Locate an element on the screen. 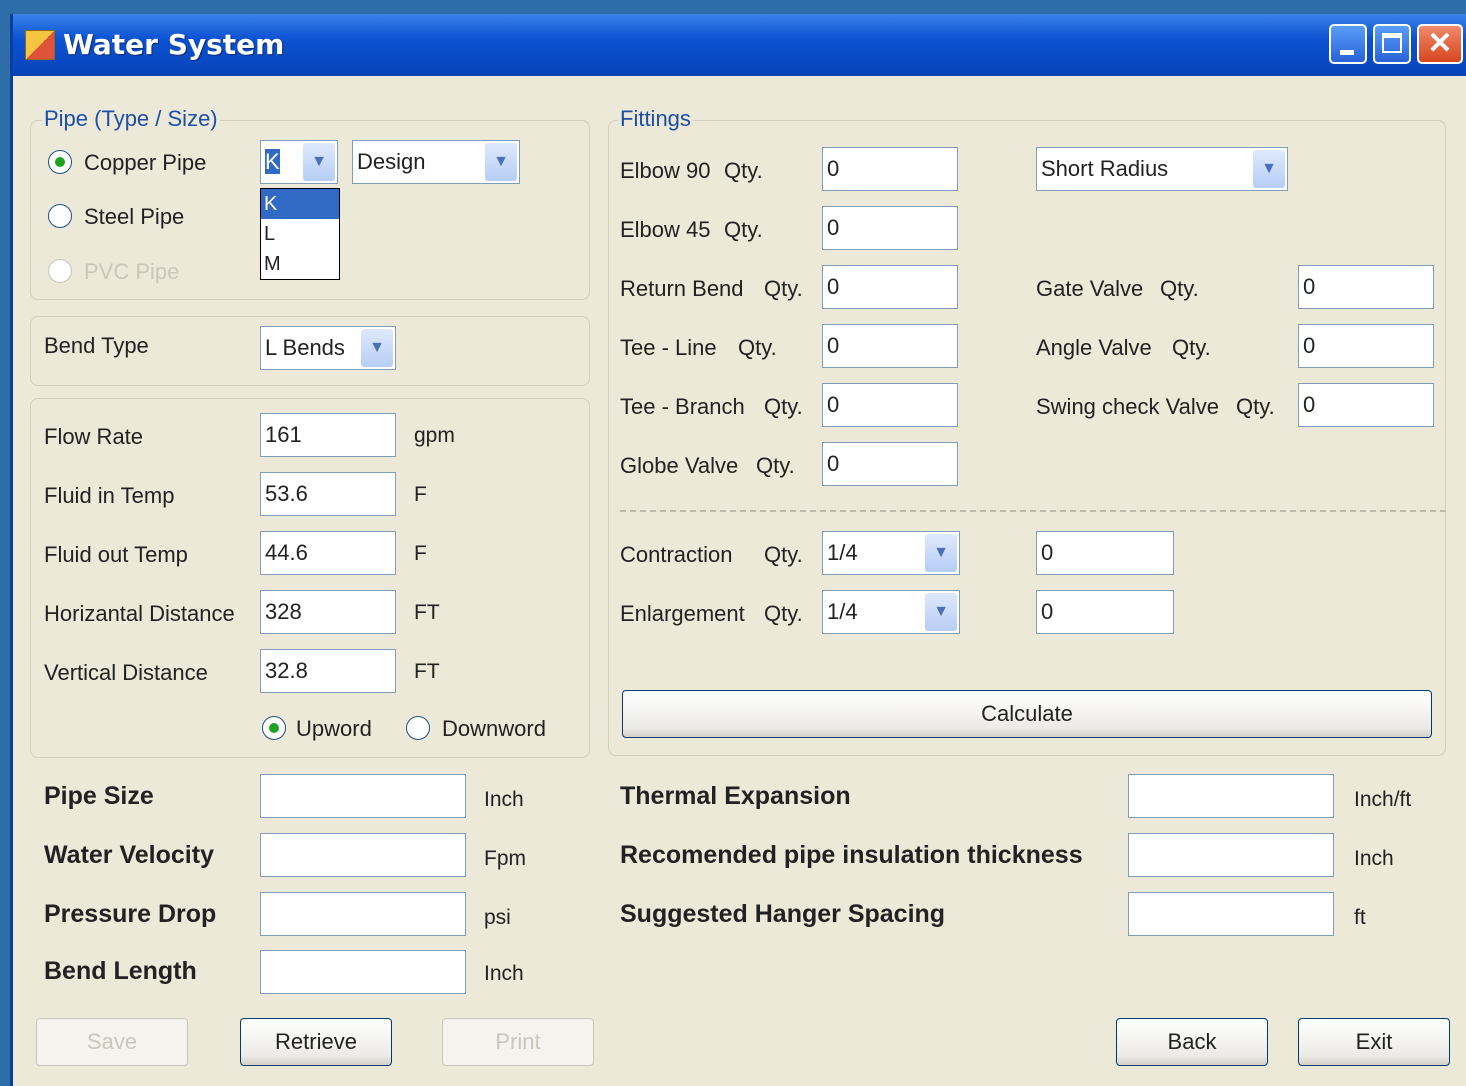  tee-line-input: 0 is located at coordinates (890, 346).